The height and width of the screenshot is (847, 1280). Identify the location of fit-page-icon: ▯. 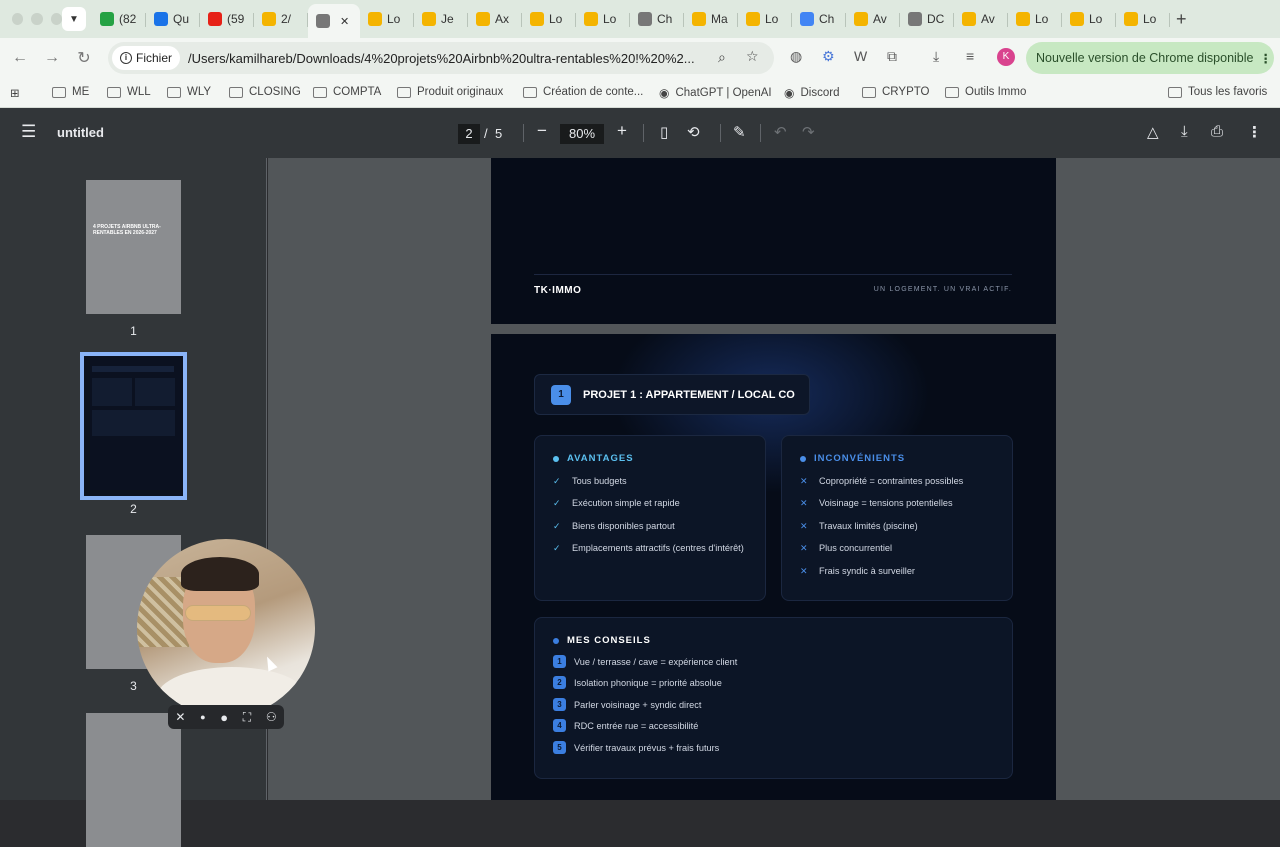
(664, 132).